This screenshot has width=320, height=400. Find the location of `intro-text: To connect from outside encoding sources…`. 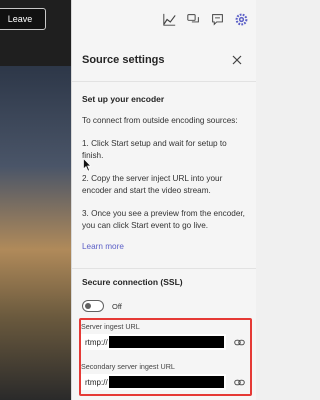

intro-text: To connect from outside encoding sources… is located at coordinates (160, 120).